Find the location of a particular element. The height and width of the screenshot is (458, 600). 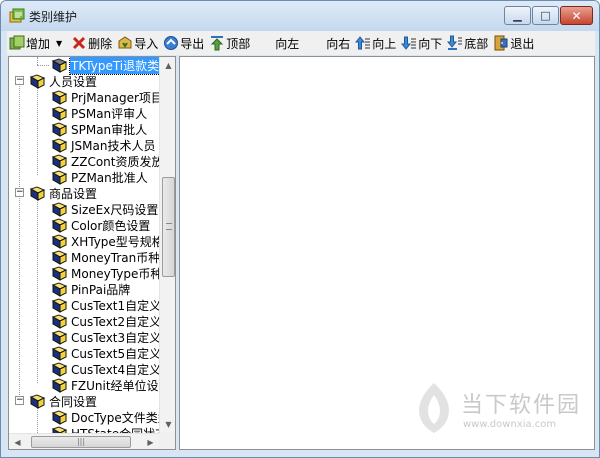

top-label: 顶部 is located at coordinates (238, 43).